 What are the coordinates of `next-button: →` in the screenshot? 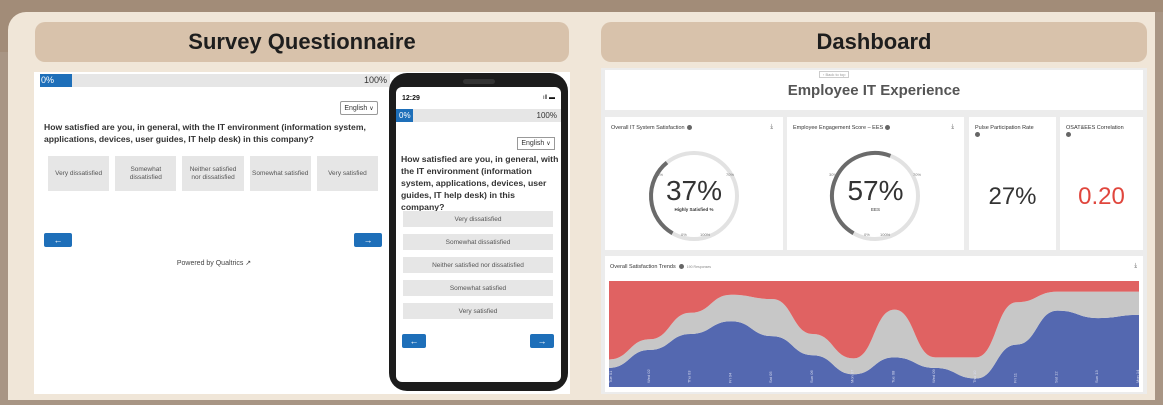 It's located at (368, 240).